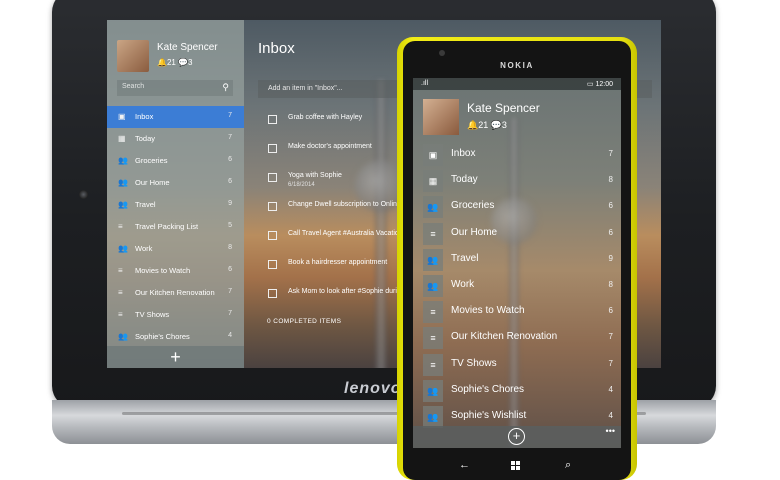 The image size is (780, 480). I want to click on phone-brand-logo: NOKIA, so click(517, 65).